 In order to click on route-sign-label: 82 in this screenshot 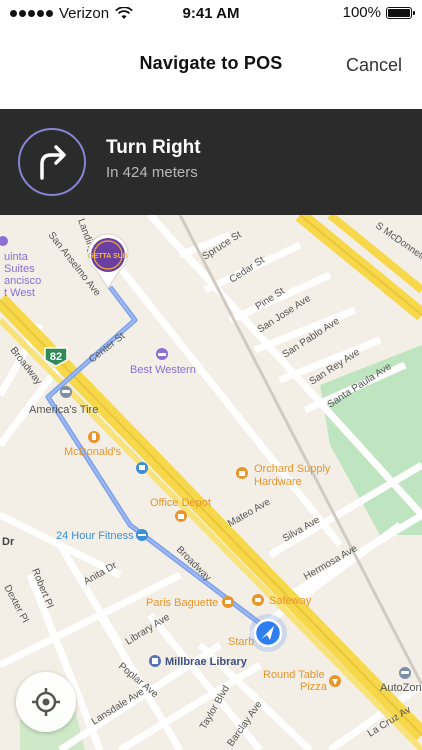, I will do `click(56, 357)`.